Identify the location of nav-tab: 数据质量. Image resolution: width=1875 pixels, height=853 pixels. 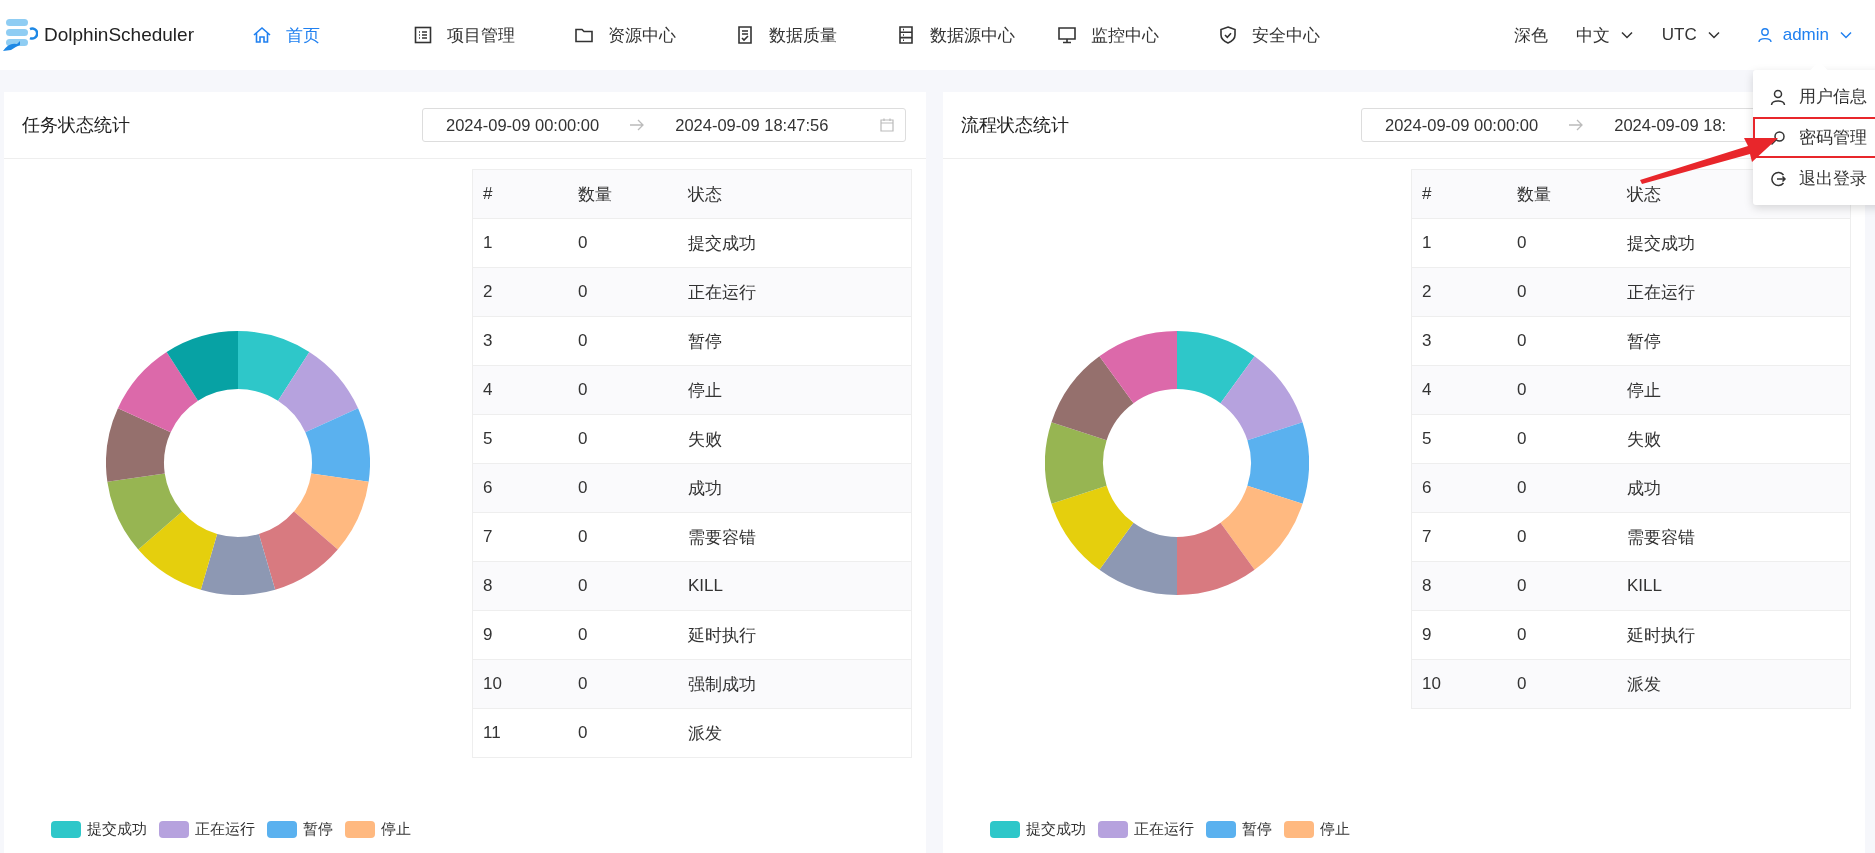
(815, 35).